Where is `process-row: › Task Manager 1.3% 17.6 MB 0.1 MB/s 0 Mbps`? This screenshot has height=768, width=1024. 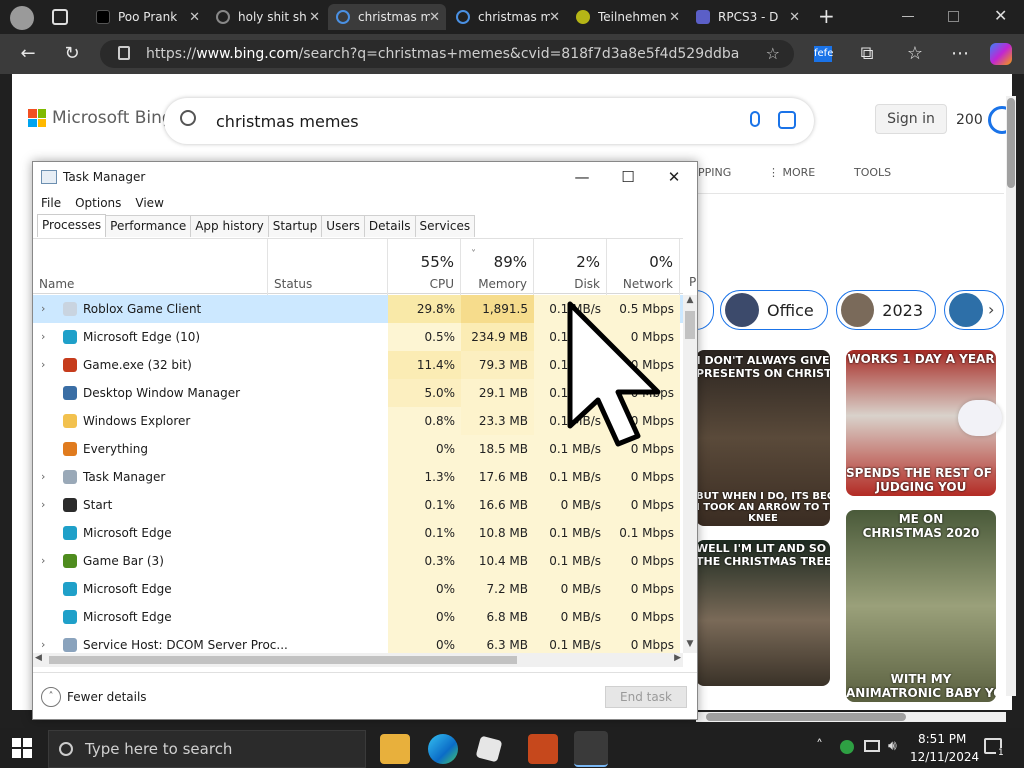 process-row: › Task Manager 1.3% 17.6 MB 0.1 MB/s 0 Mbps is located at coordinates (358, 477).